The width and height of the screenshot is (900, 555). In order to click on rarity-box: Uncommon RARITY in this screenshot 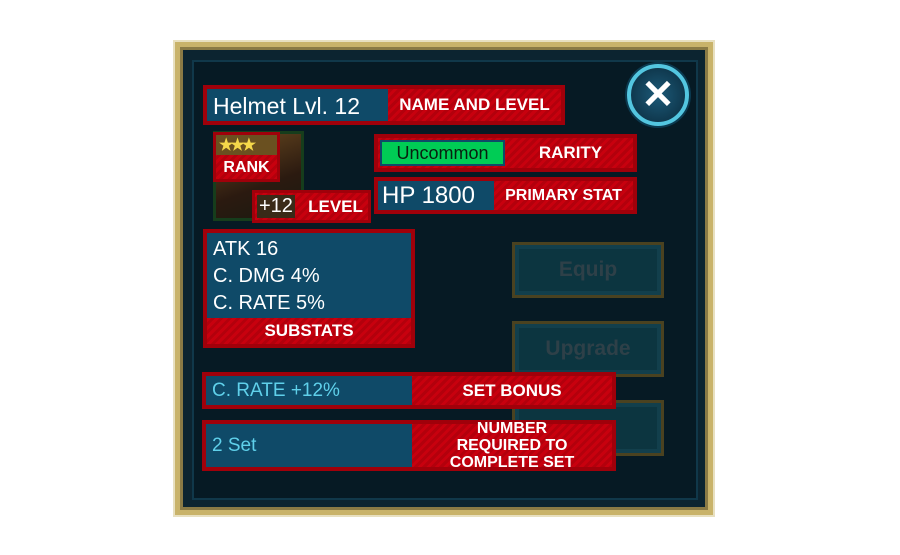, I will do `click(505, 153)`.